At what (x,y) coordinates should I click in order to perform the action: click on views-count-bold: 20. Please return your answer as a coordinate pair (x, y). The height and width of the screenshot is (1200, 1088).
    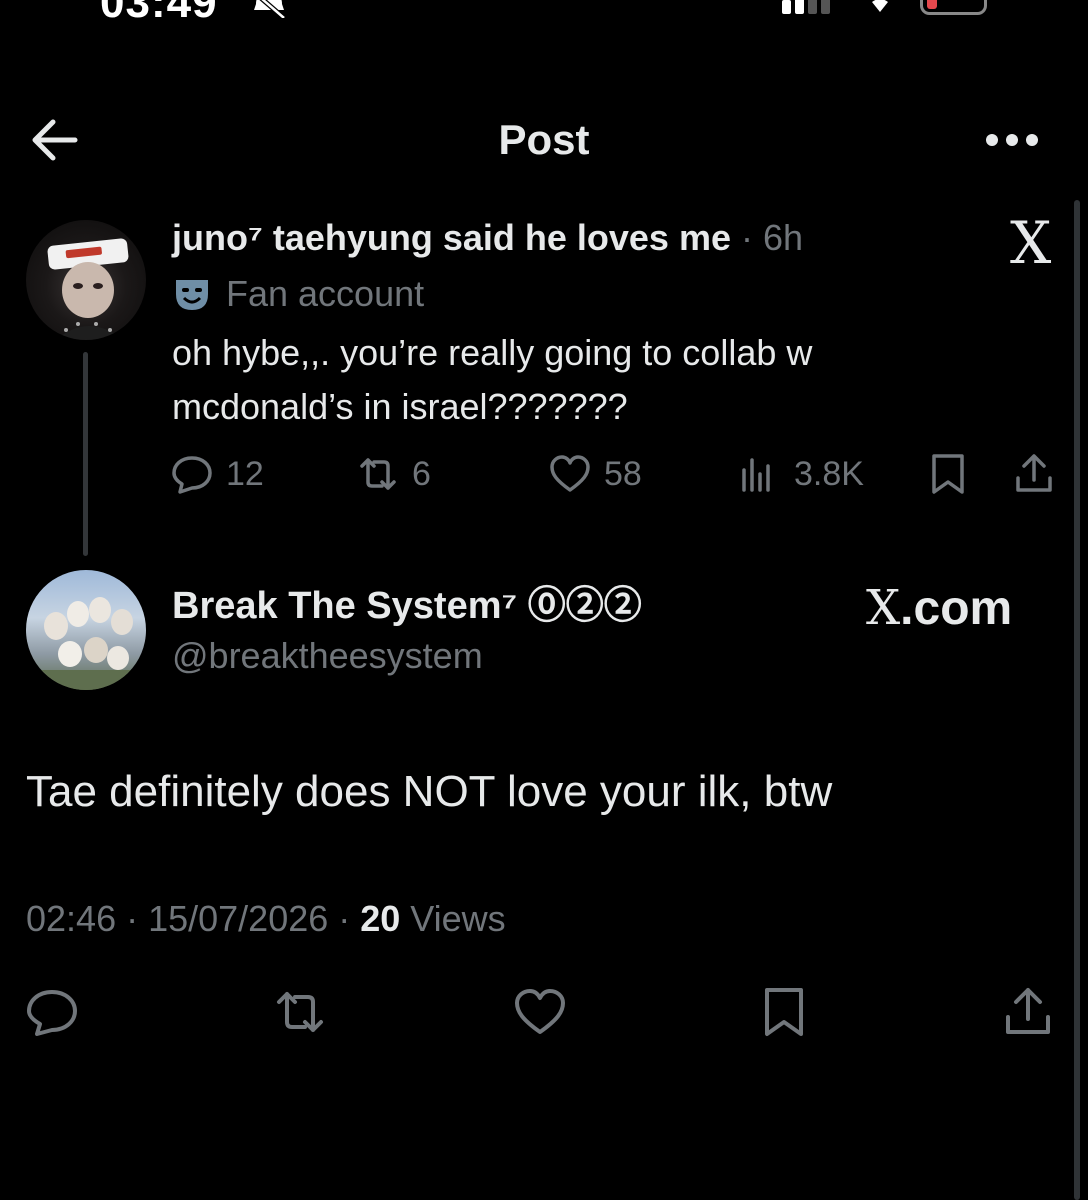
    Looking at the image, I should click on (380, 918).